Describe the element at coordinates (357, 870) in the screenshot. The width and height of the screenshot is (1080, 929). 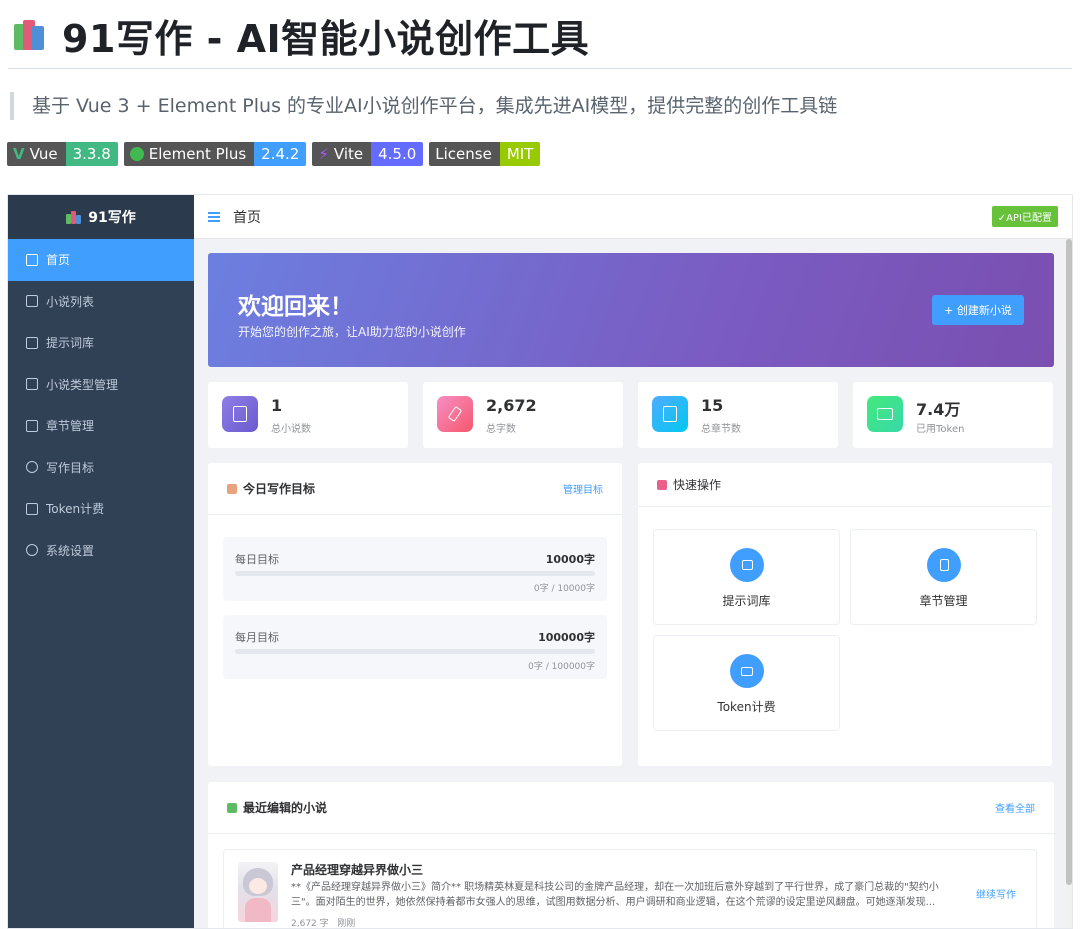
I see `novel-title: 产品经理穿越异界做小三` at that location.